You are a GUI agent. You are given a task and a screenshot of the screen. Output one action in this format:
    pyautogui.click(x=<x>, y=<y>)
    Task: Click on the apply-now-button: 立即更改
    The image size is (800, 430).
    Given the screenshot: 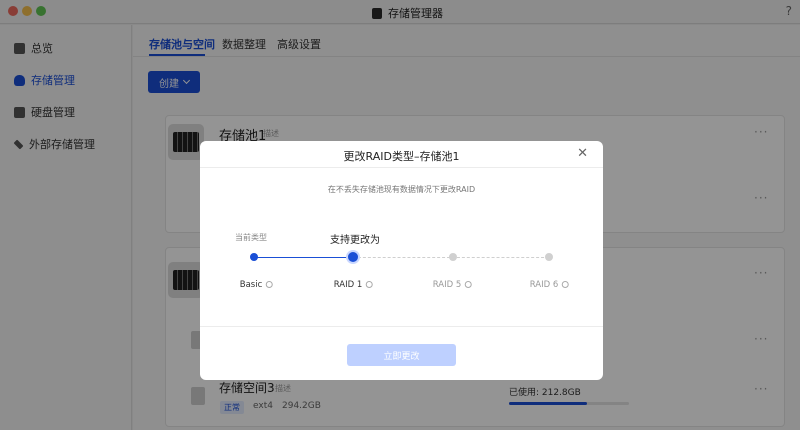 What is the action you would take?
    pyautogui.click(x=401, y=355)
    